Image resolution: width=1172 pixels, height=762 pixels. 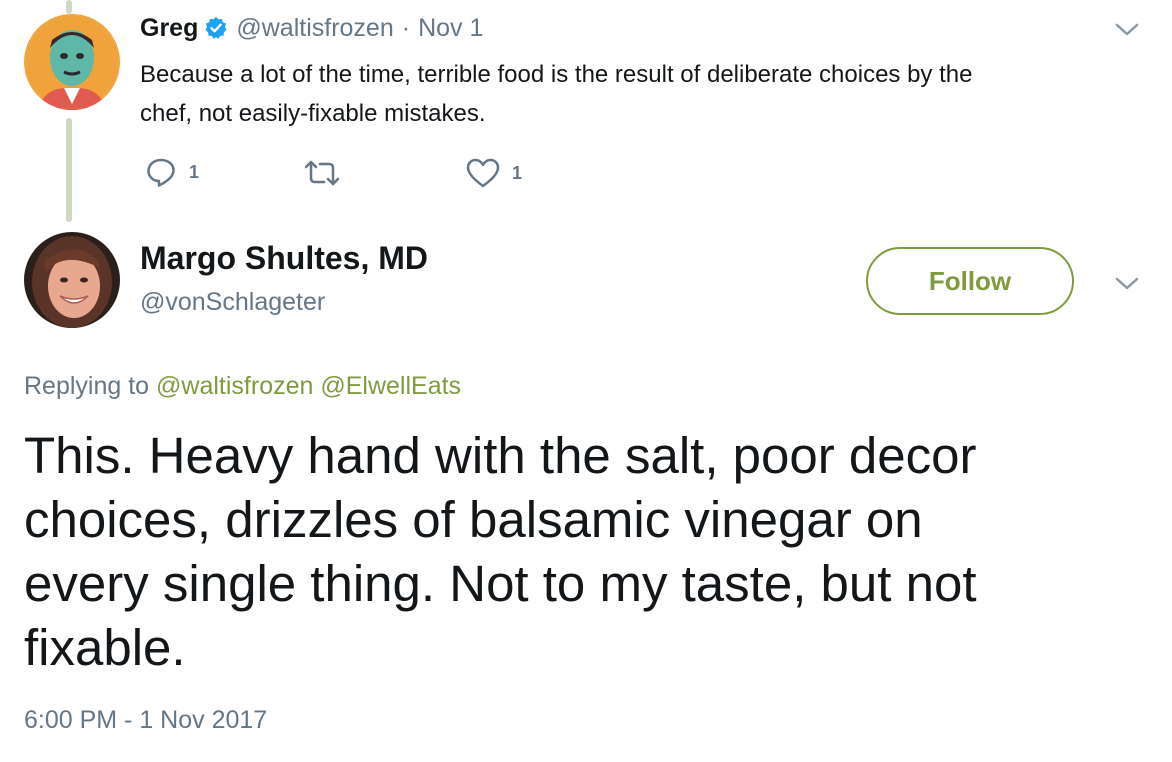 What do you see at coordinates (69, 170) in the screenshot?
I see `thread-line` at bounding box center [69, 170].